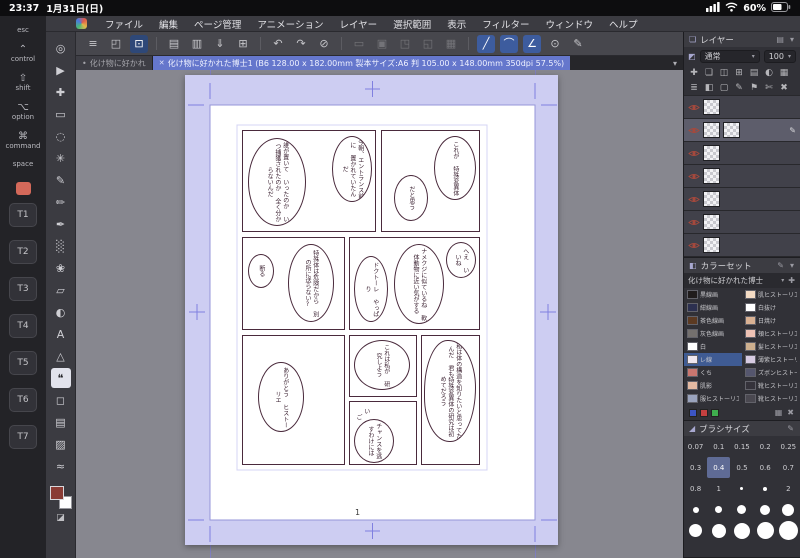 This screenshot has width=800, height=558. Describe the element at coordinates (791, 280) in the screenshot. I see `add-color-set-icon: ✚` at that location.